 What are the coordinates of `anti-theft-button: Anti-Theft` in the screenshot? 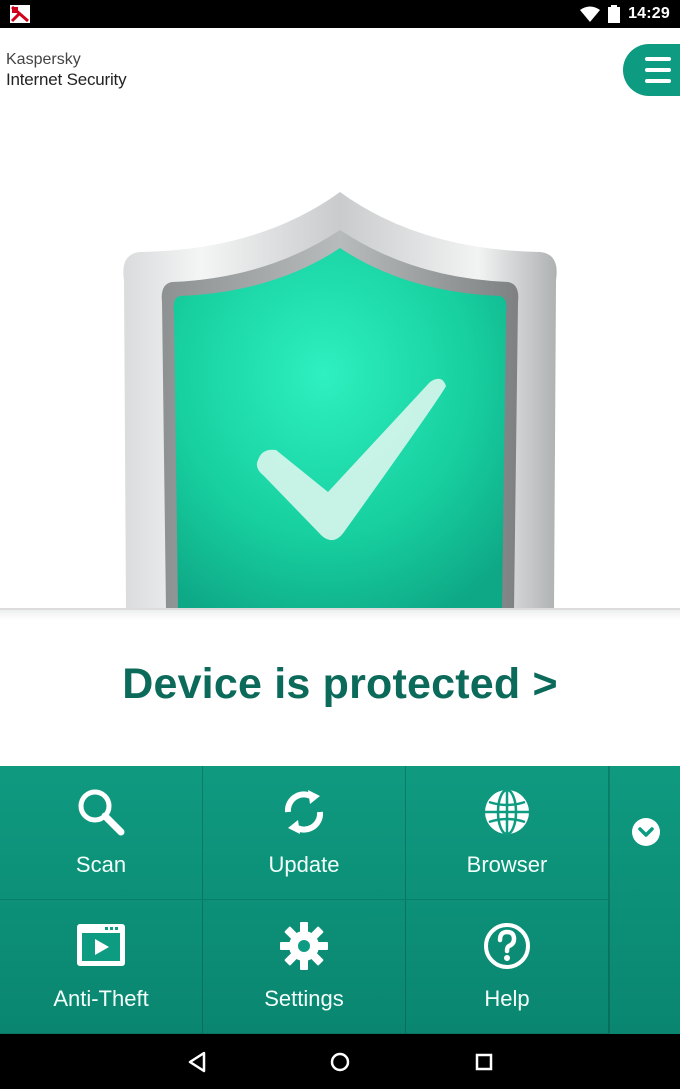 It's located at (101, 967).